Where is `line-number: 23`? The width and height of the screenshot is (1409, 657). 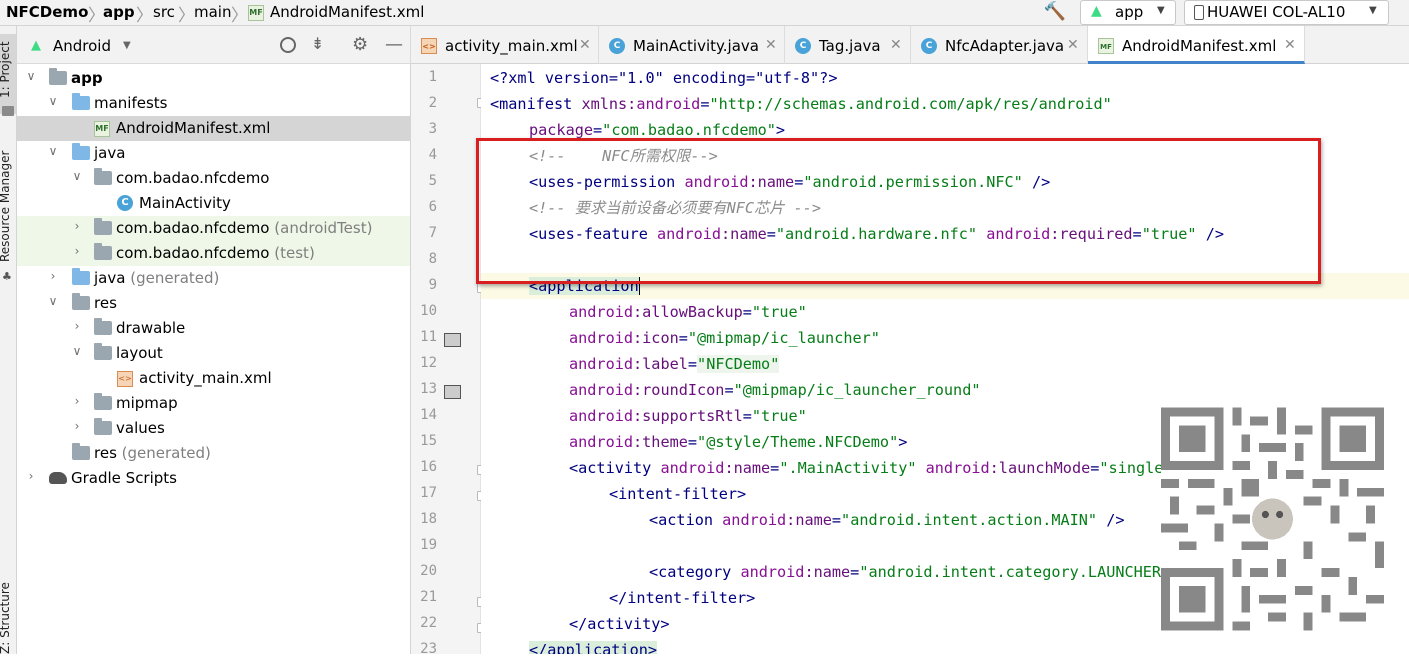
line-number: 23 is located at coordinates (428, 649).